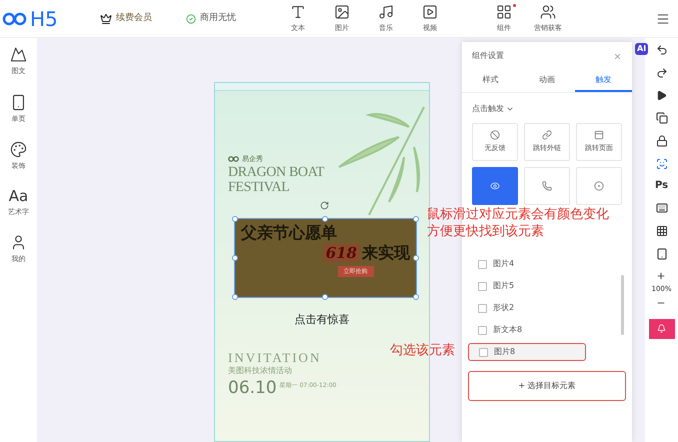 Image resolution: width=678 pixels, height=442 pixels. I want to click on element-label: 图片5, so click(503, 286).